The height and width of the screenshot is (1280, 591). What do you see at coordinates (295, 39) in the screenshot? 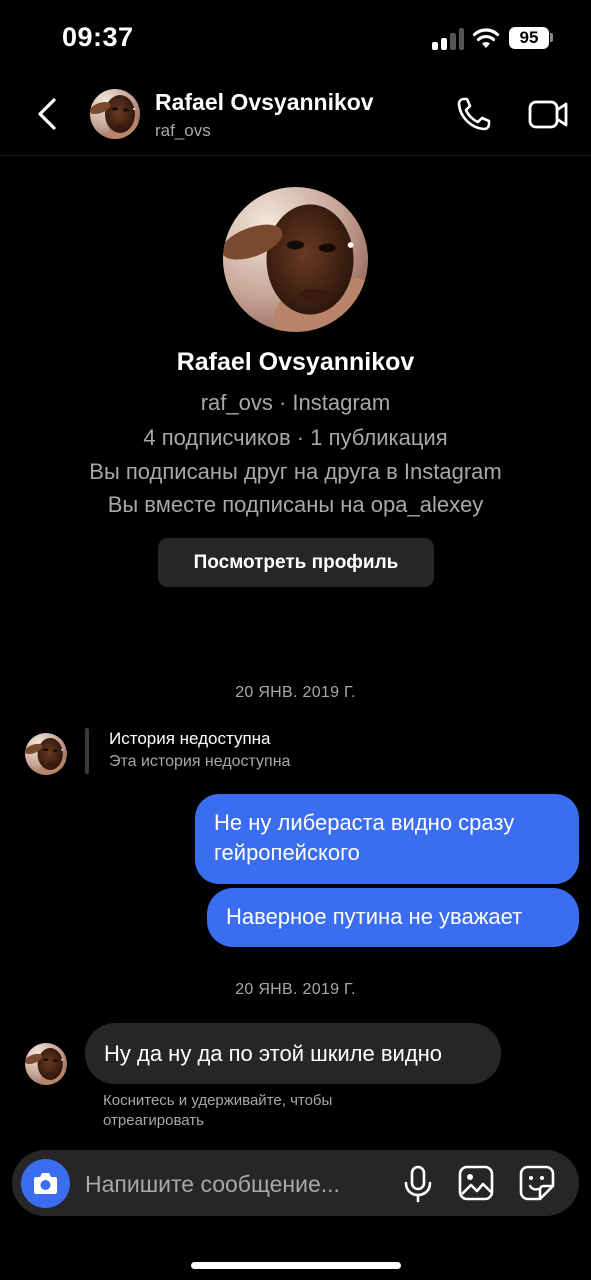
I see `status-bar: 09:37 95` at bounding box center [295, 39].